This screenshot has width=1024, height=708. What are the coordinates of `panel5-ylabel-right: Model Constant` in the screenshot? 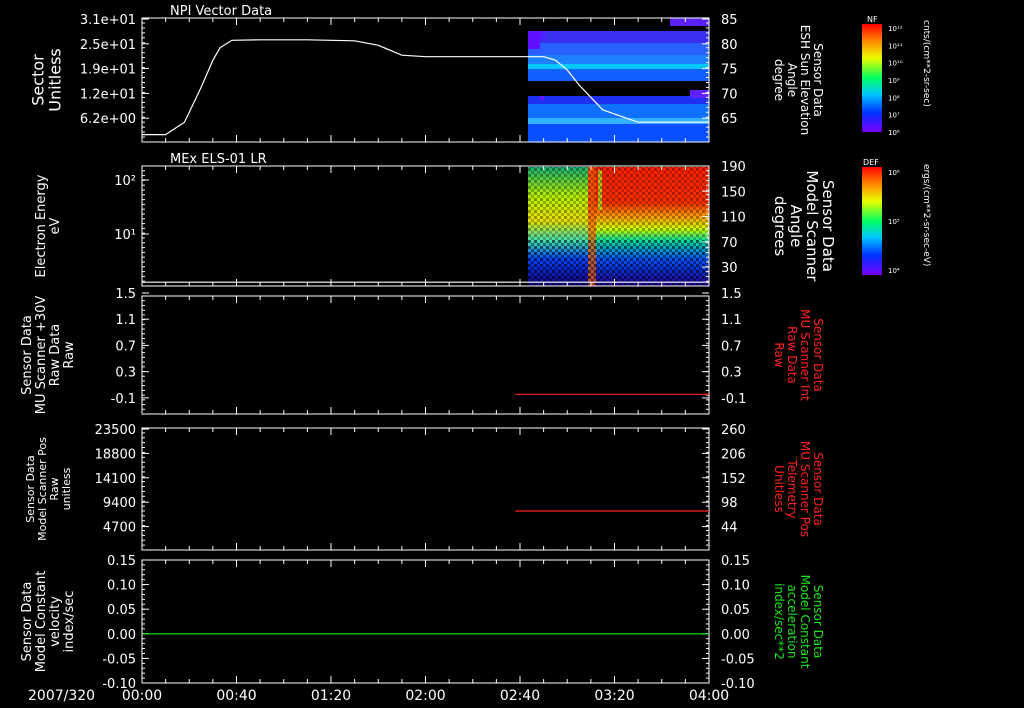 It's located at (805, 622).